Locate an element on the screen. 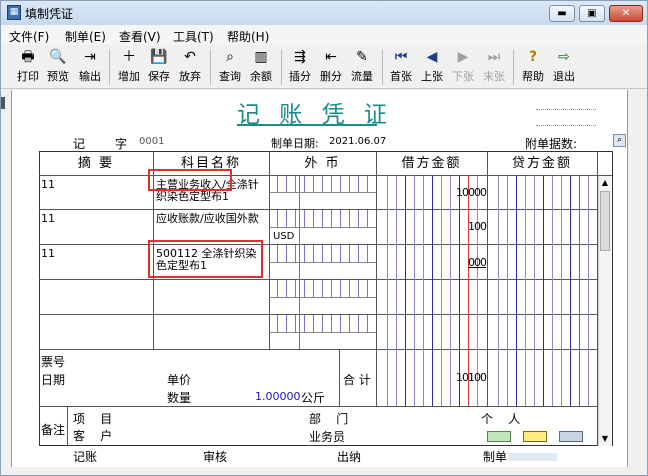 This screenshot has width=648, height=476. person-label: 个 人 is located at coordinates (501, 419).